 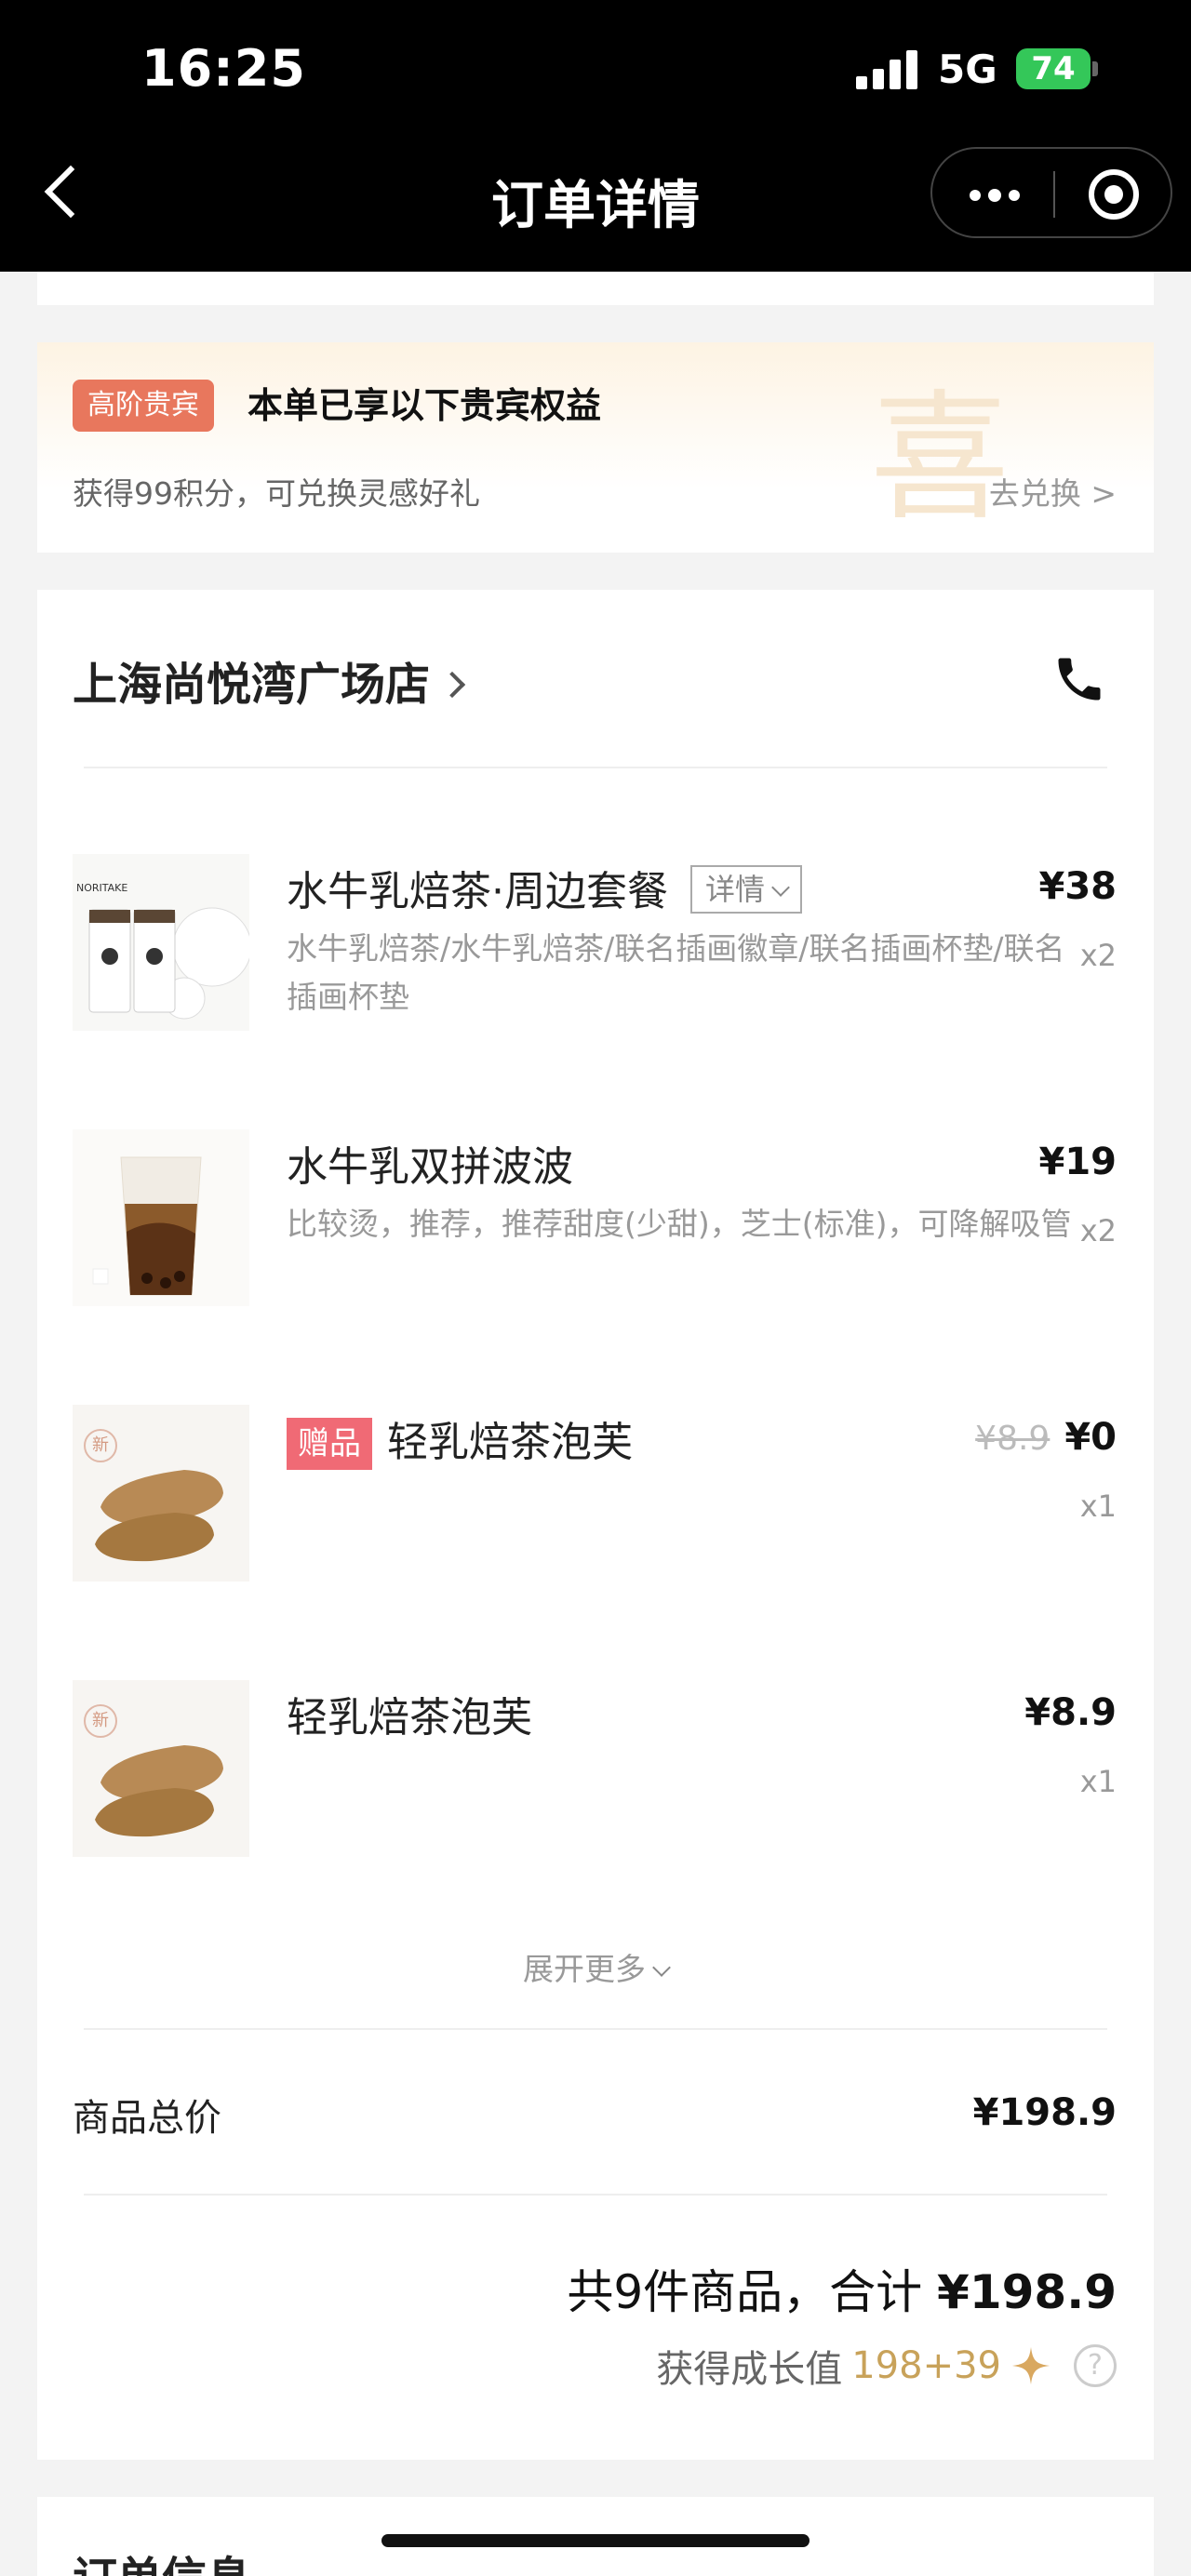 I want to click on thumb-brand-text: NORITAKE, so click(x=101, y=888).